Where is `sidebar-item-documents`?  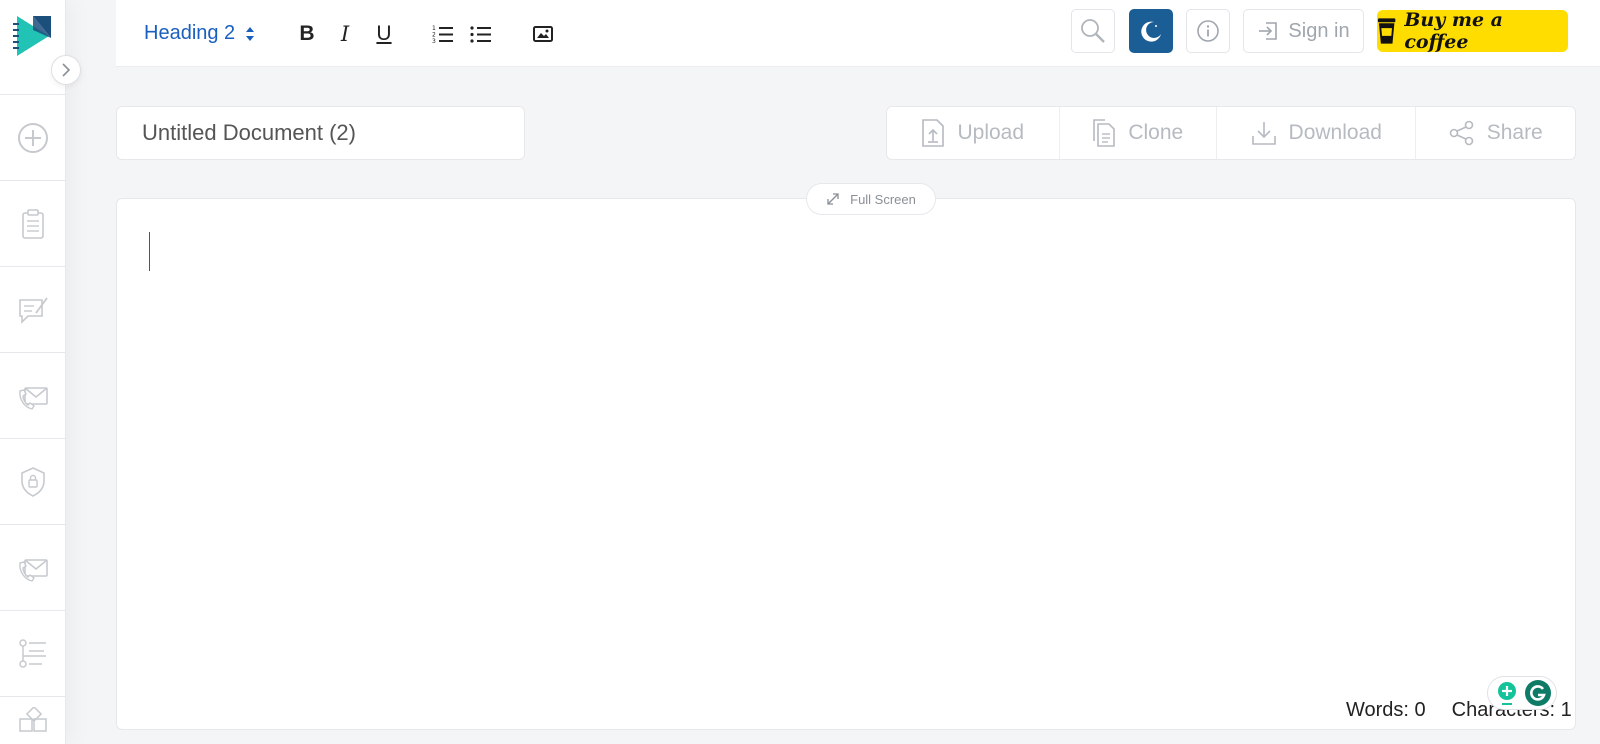 sidebar-item-documents is located at coordinates (32, 224).